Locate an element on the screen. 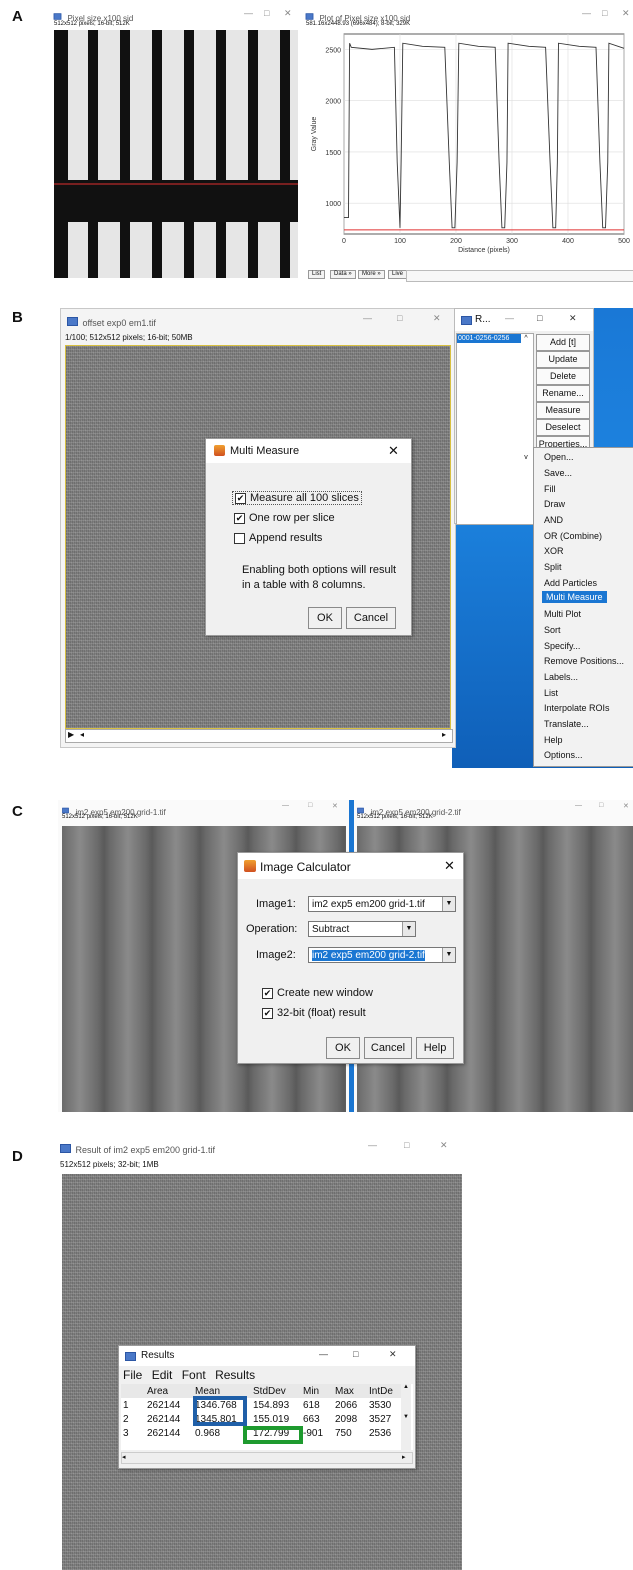 Image resolution: width=633 pixels, height=1570 pixels. operation-select: Subtract ▼ is located at coordinates (362, 929).